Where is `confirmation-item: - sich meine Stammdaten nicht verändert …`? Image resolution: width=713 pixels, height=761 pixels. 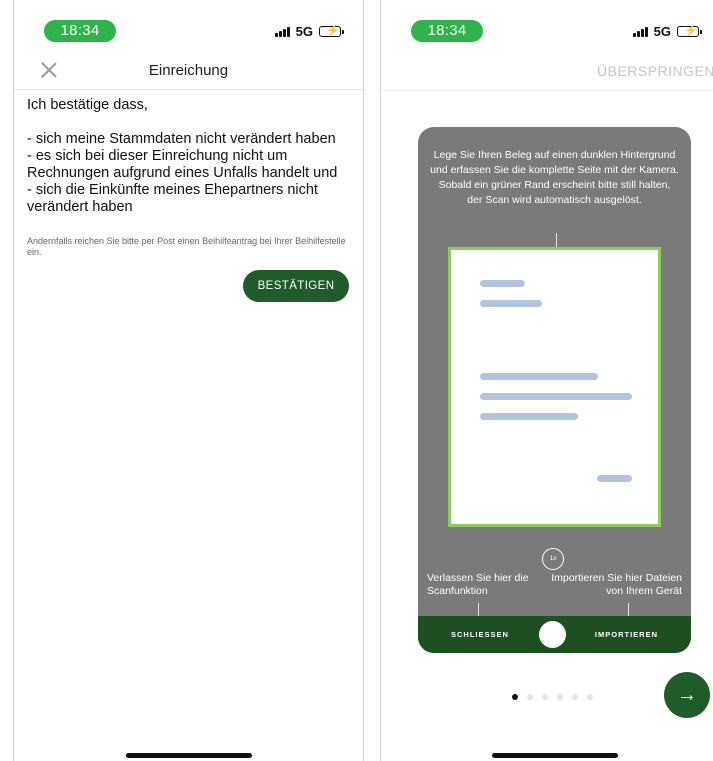
confirmation-item: - sich meine Stammdaten nicht verändert … is located at coordinates (181, 139).